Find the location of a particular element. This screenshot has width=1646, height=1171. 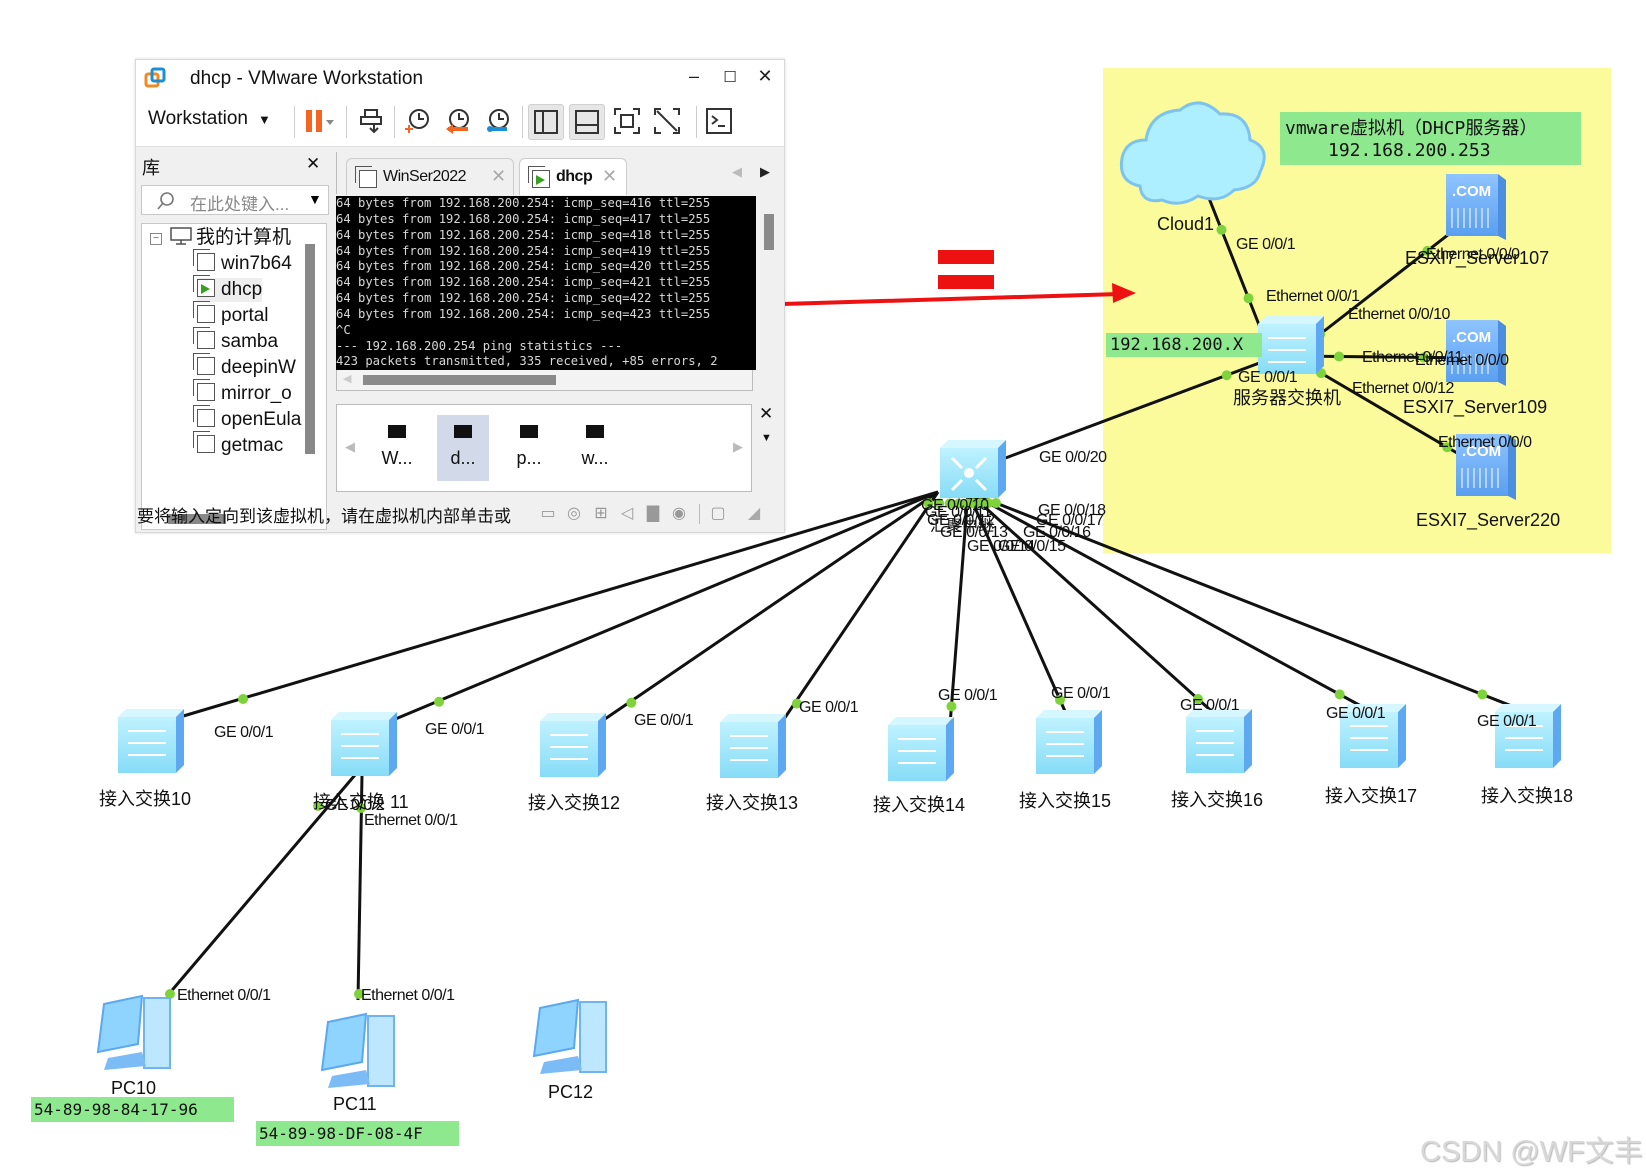

thumbnail-bar-button is located at coordinates (587, 122).